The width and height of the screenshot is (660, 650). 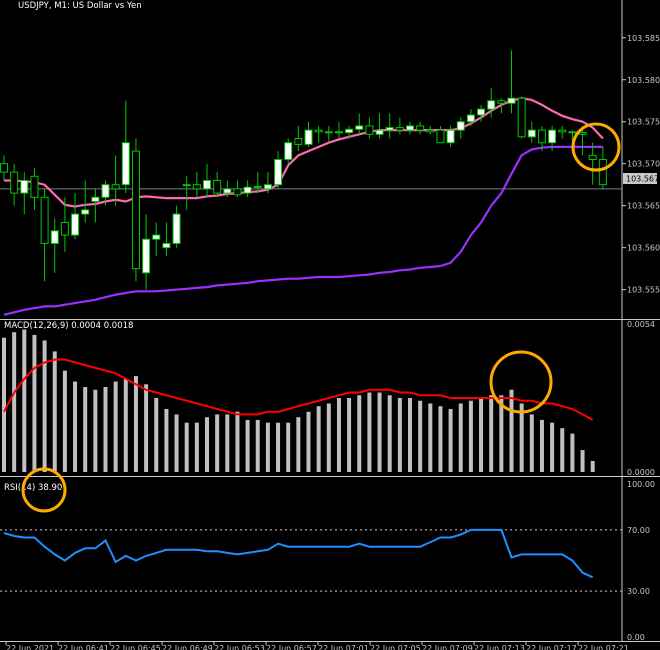 What do you see at coordinates (298, 553) in the screenshot?
I see `rsi-line` at bounding box center [298, 553].